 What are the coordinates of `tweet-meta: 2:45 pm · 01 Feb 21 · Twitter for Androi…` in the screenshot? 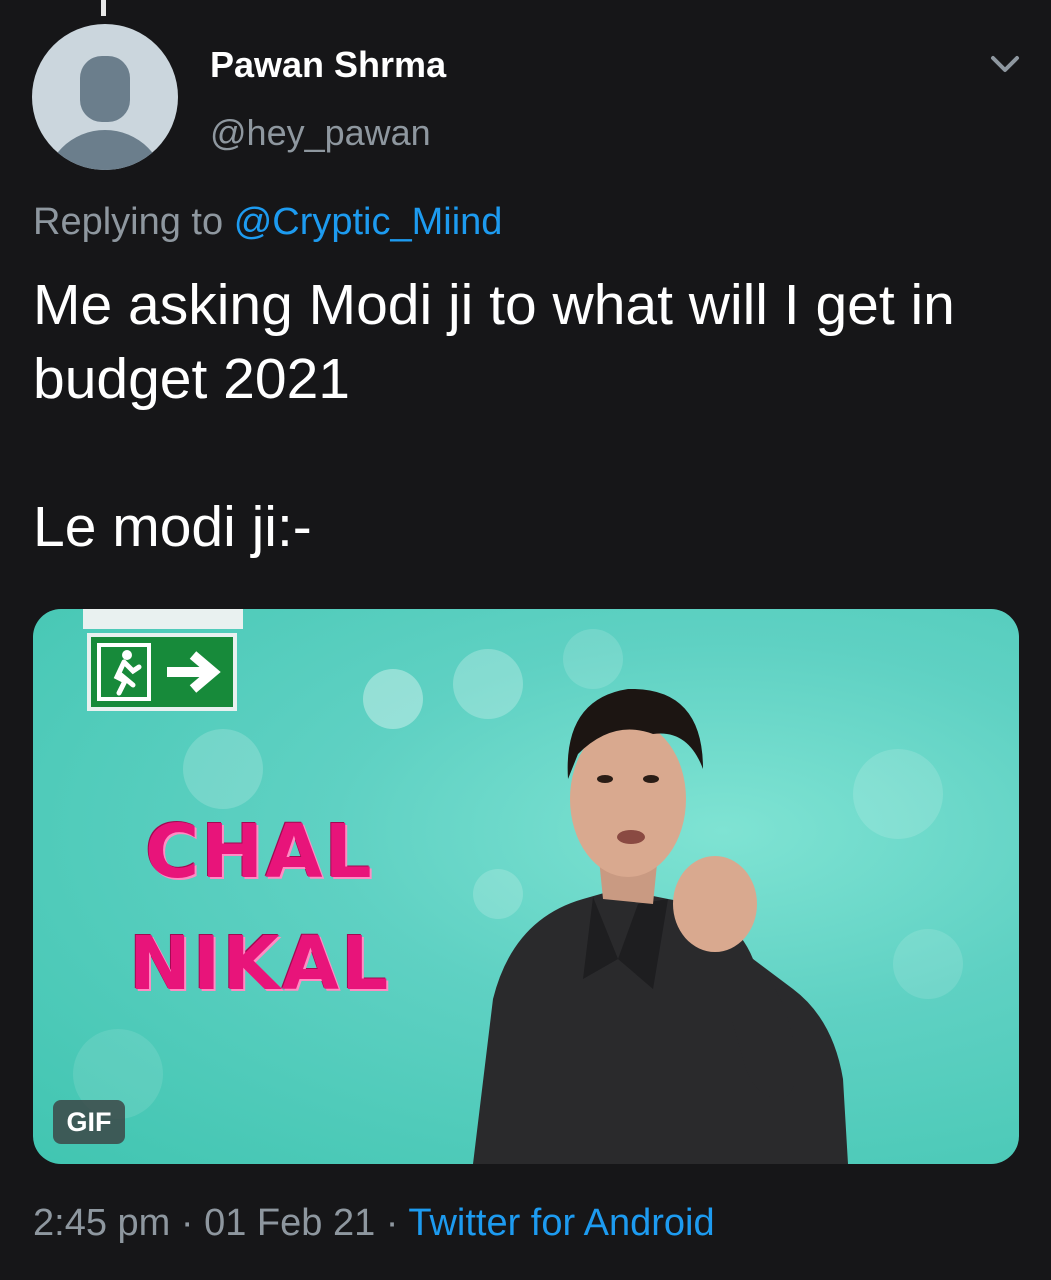 It's located at (374, 1223).